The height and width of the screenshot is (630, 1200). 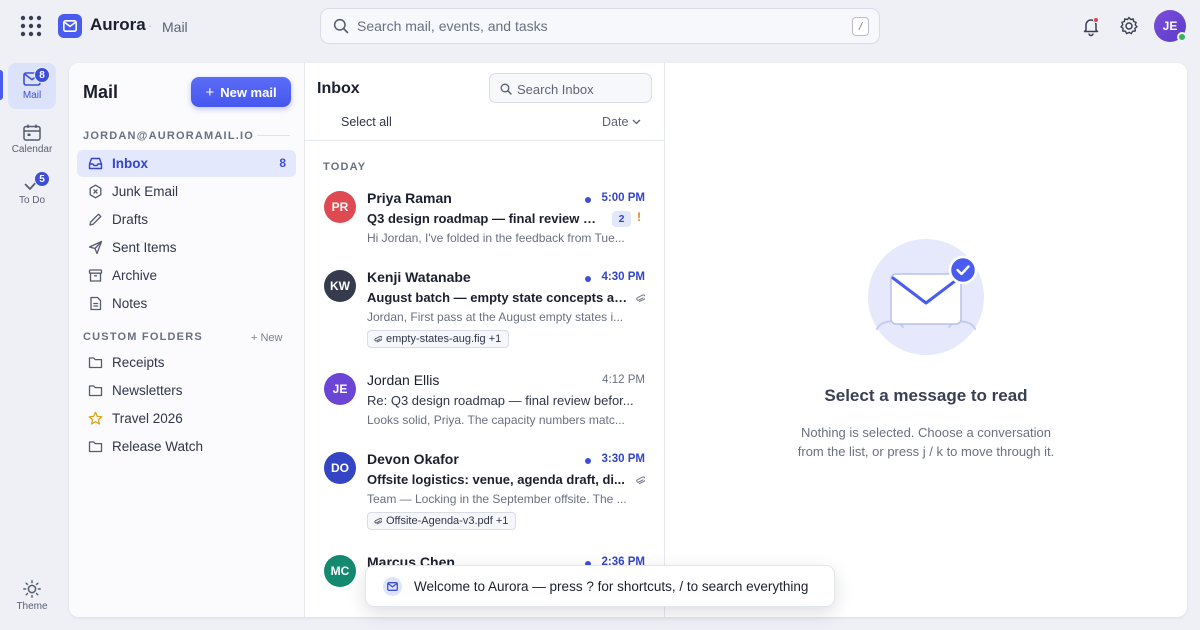 I want to click on mail-unread-badge: 8, so click(x=42, y=75).